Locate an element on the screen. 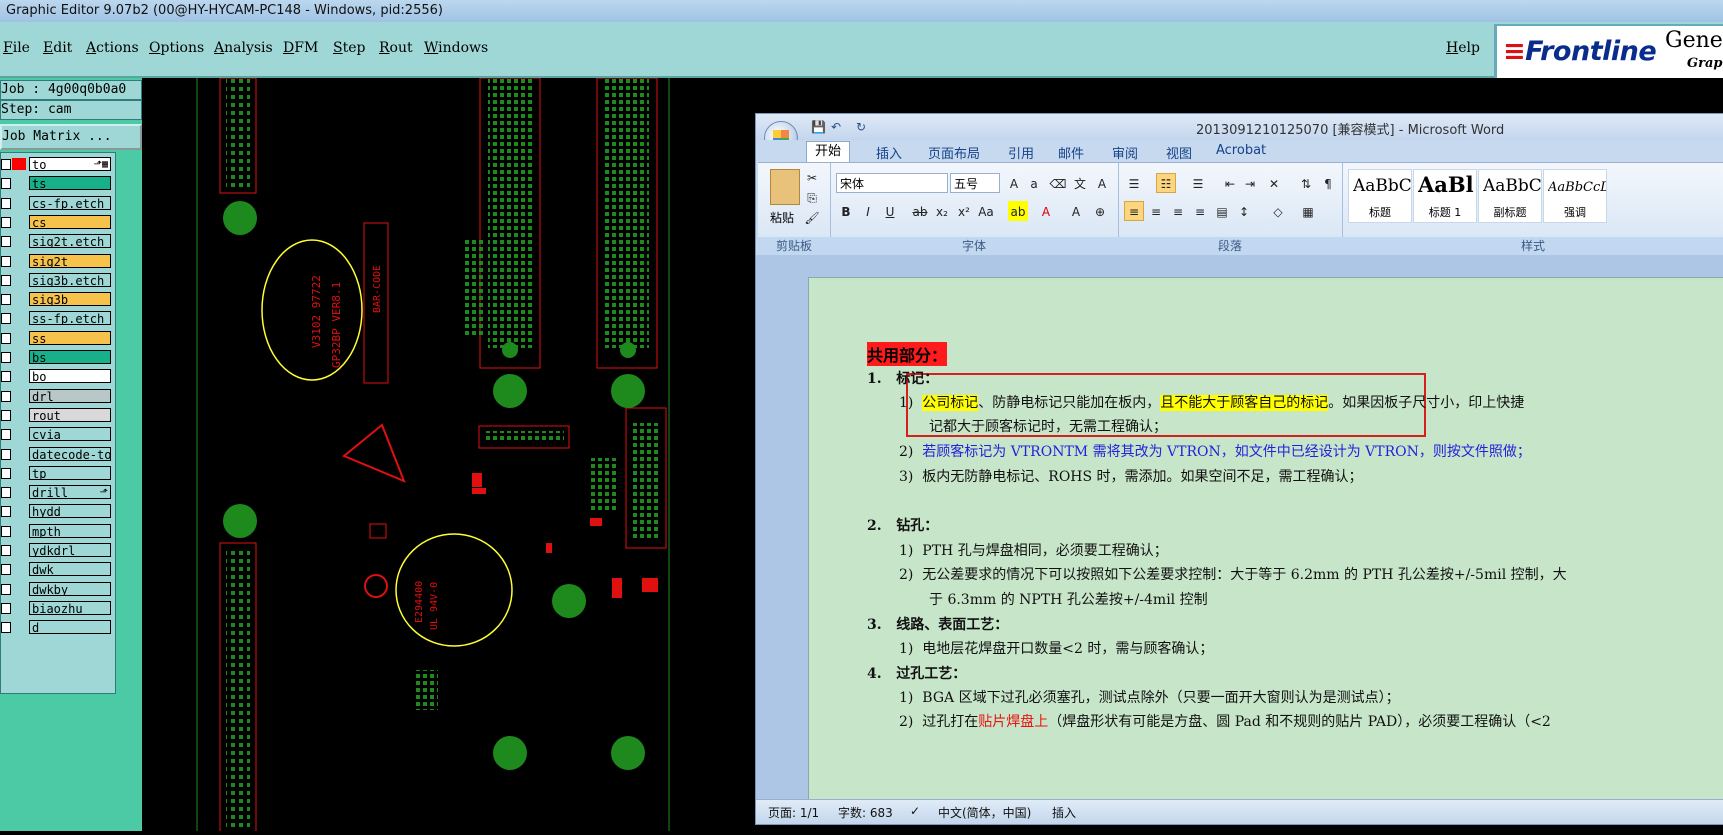 The image size is (1723, 835). style-title: AaBbC 标题 is located at coordinates (1380, 196).